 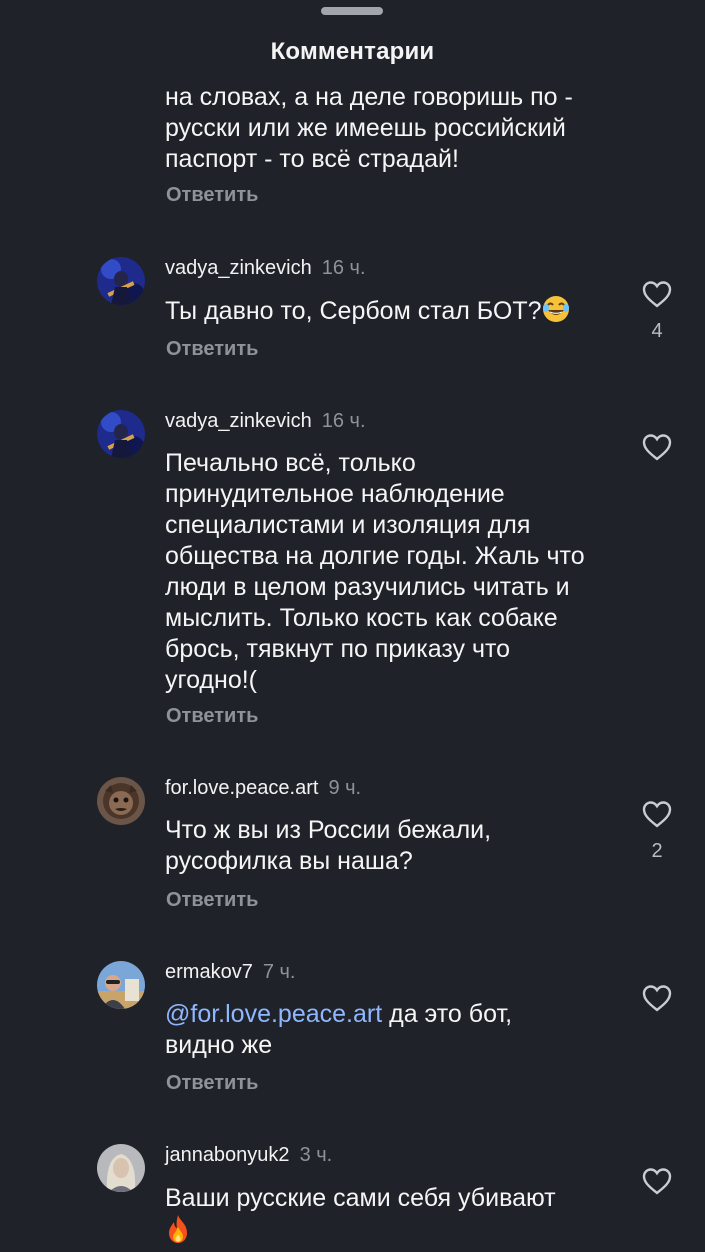 I want to click on sheet-drag-handle, so click(x=352, y=11).